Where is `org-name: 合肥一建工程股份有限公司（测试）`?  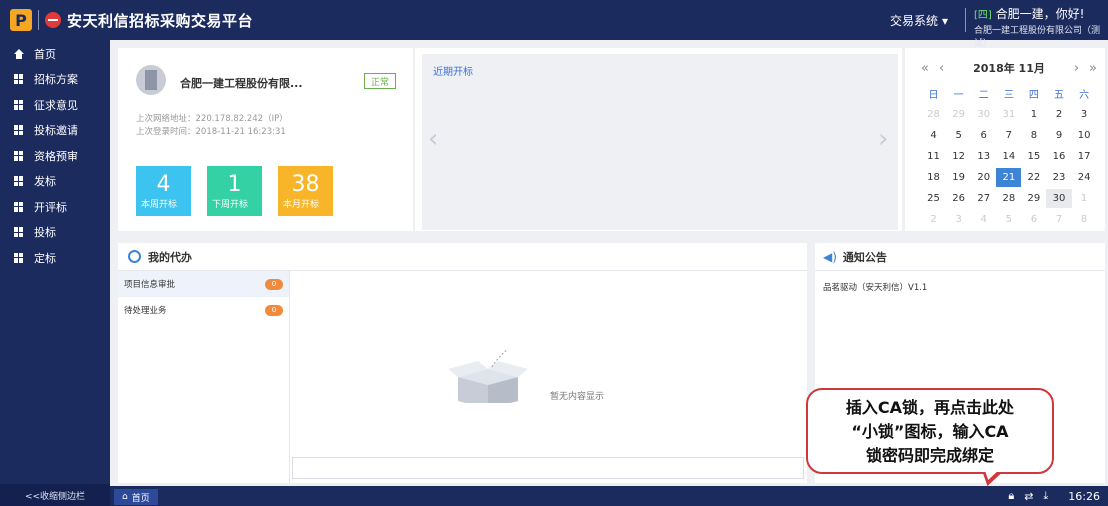 org-name: 合肥一建工程股份有限公司（测试） is located at coordinates (1037, 37).